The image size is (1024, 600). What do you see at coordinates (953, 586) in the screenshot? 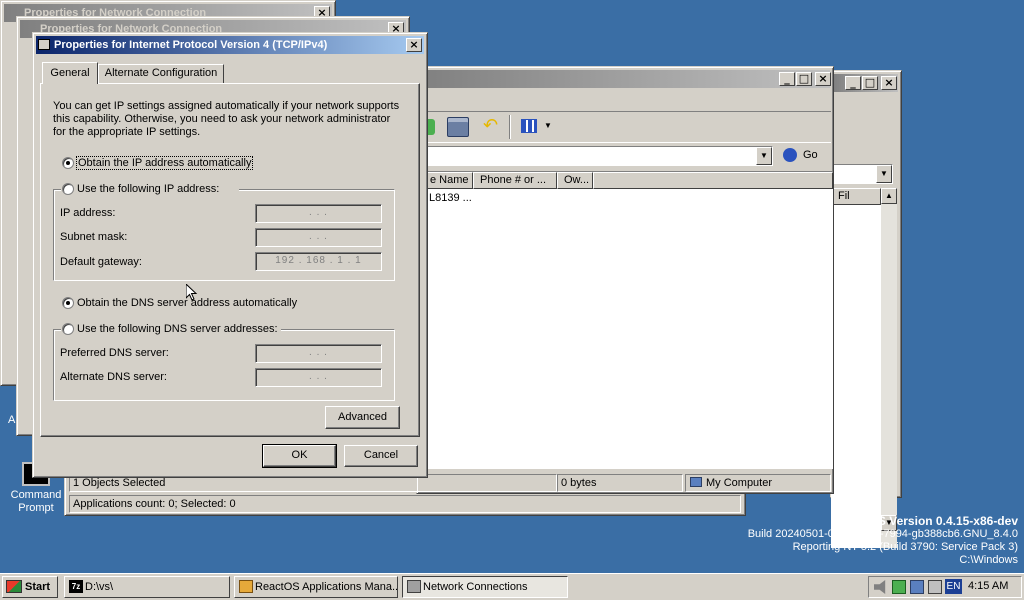
I see `language-indicator: EN` at bounding box center [953, 586].